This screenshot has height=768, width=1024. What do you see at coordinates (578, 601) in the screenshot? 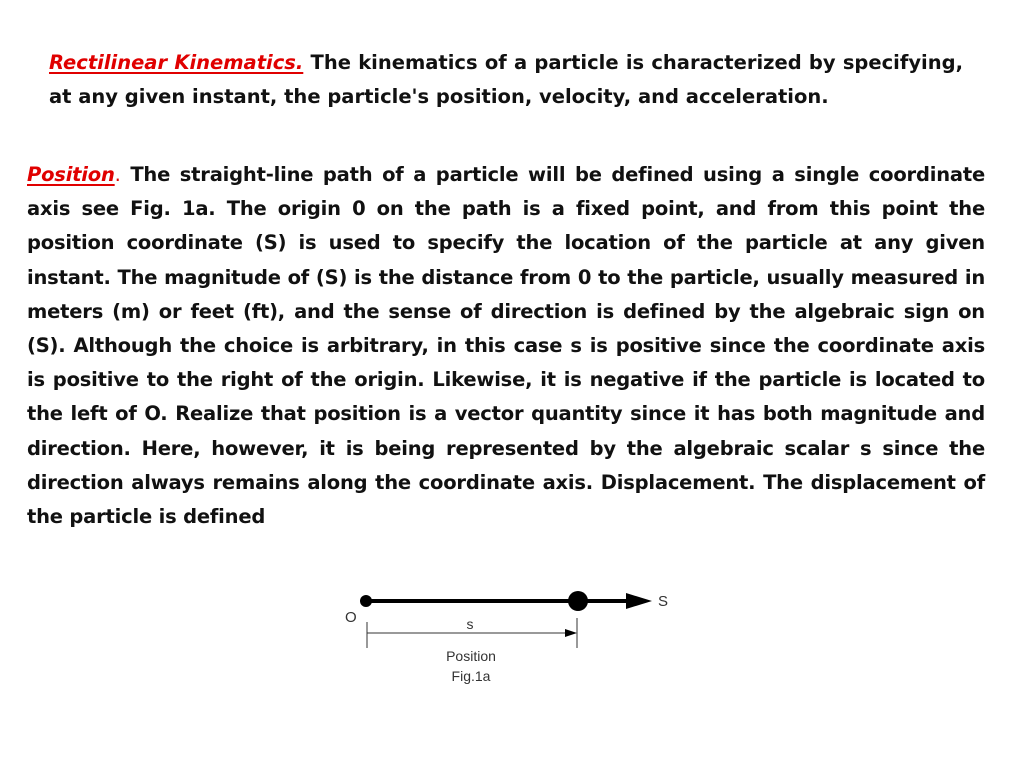
I see `particle-point` at bounding box center [578, 601].